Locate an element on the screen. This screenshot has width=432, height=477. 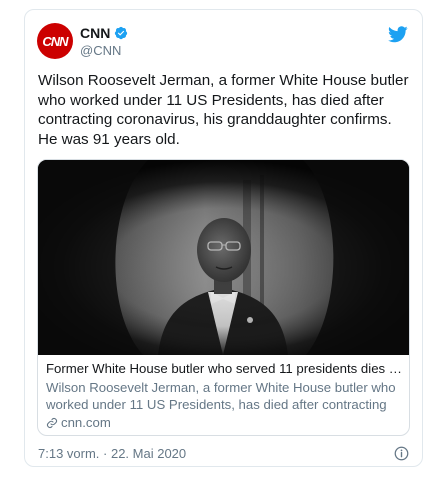
account-name-row: CNN is located at coordinates (104, 33).